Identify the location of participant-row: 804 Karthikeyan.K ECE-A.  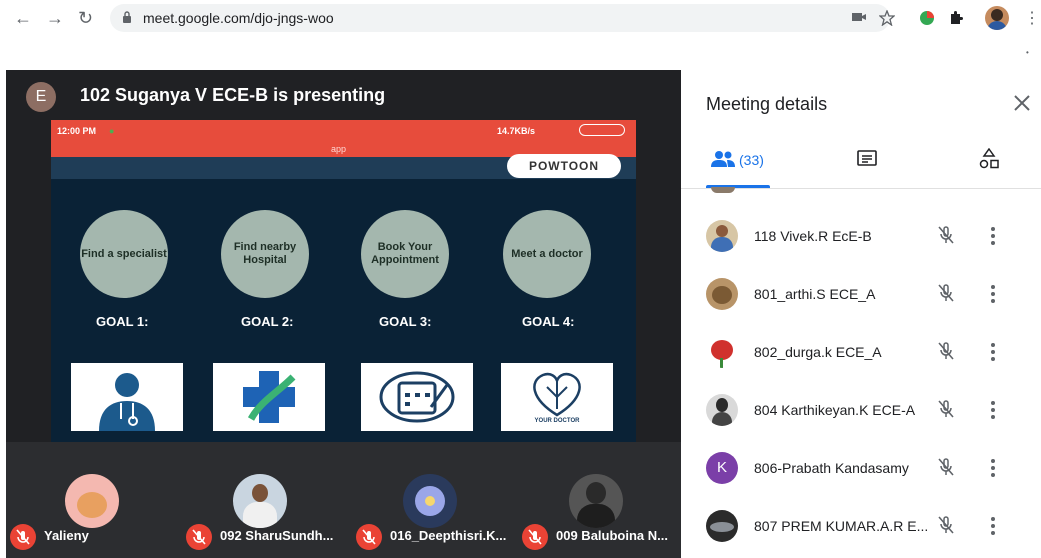
(861, 411).